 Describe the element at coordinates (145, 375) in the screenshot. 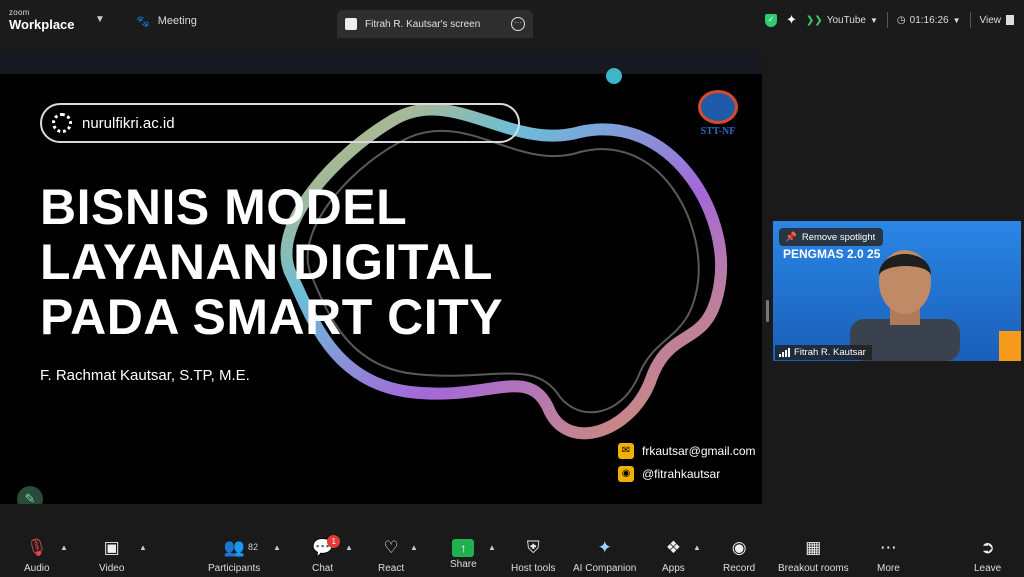

I see `slide-author: F. Rachmat Kautsar, S.TP, M.E.` at that location.